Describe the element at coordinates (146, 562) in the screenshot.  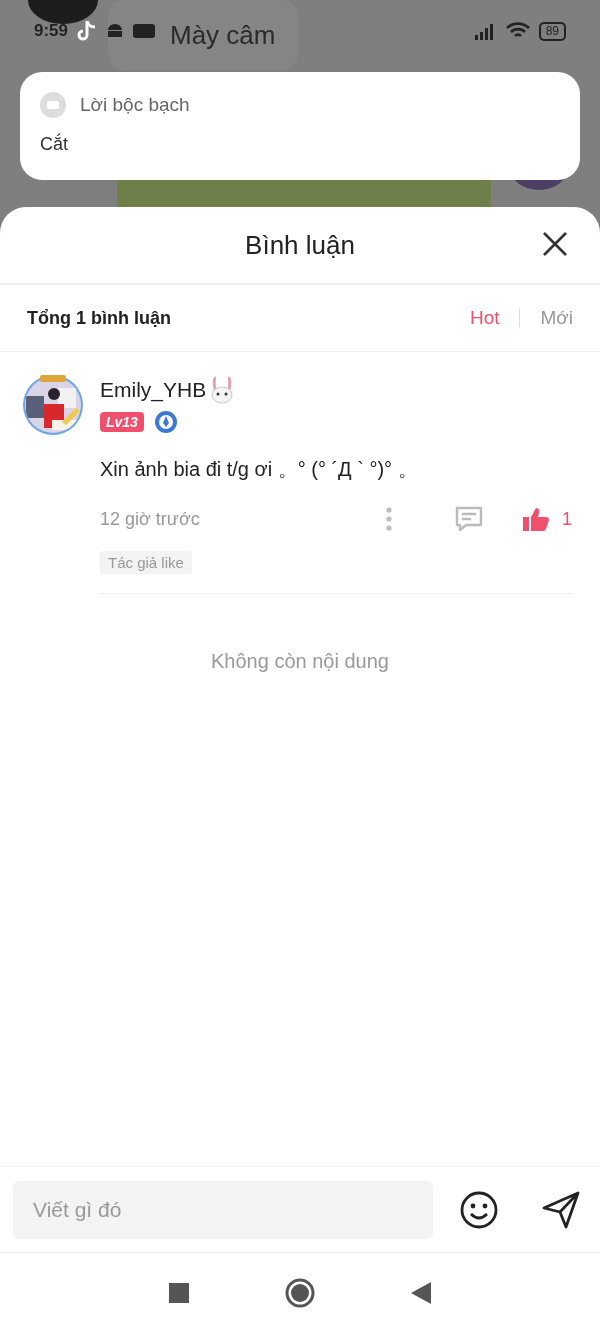
I see `author-liked-tag: Tác giả like` at that location.